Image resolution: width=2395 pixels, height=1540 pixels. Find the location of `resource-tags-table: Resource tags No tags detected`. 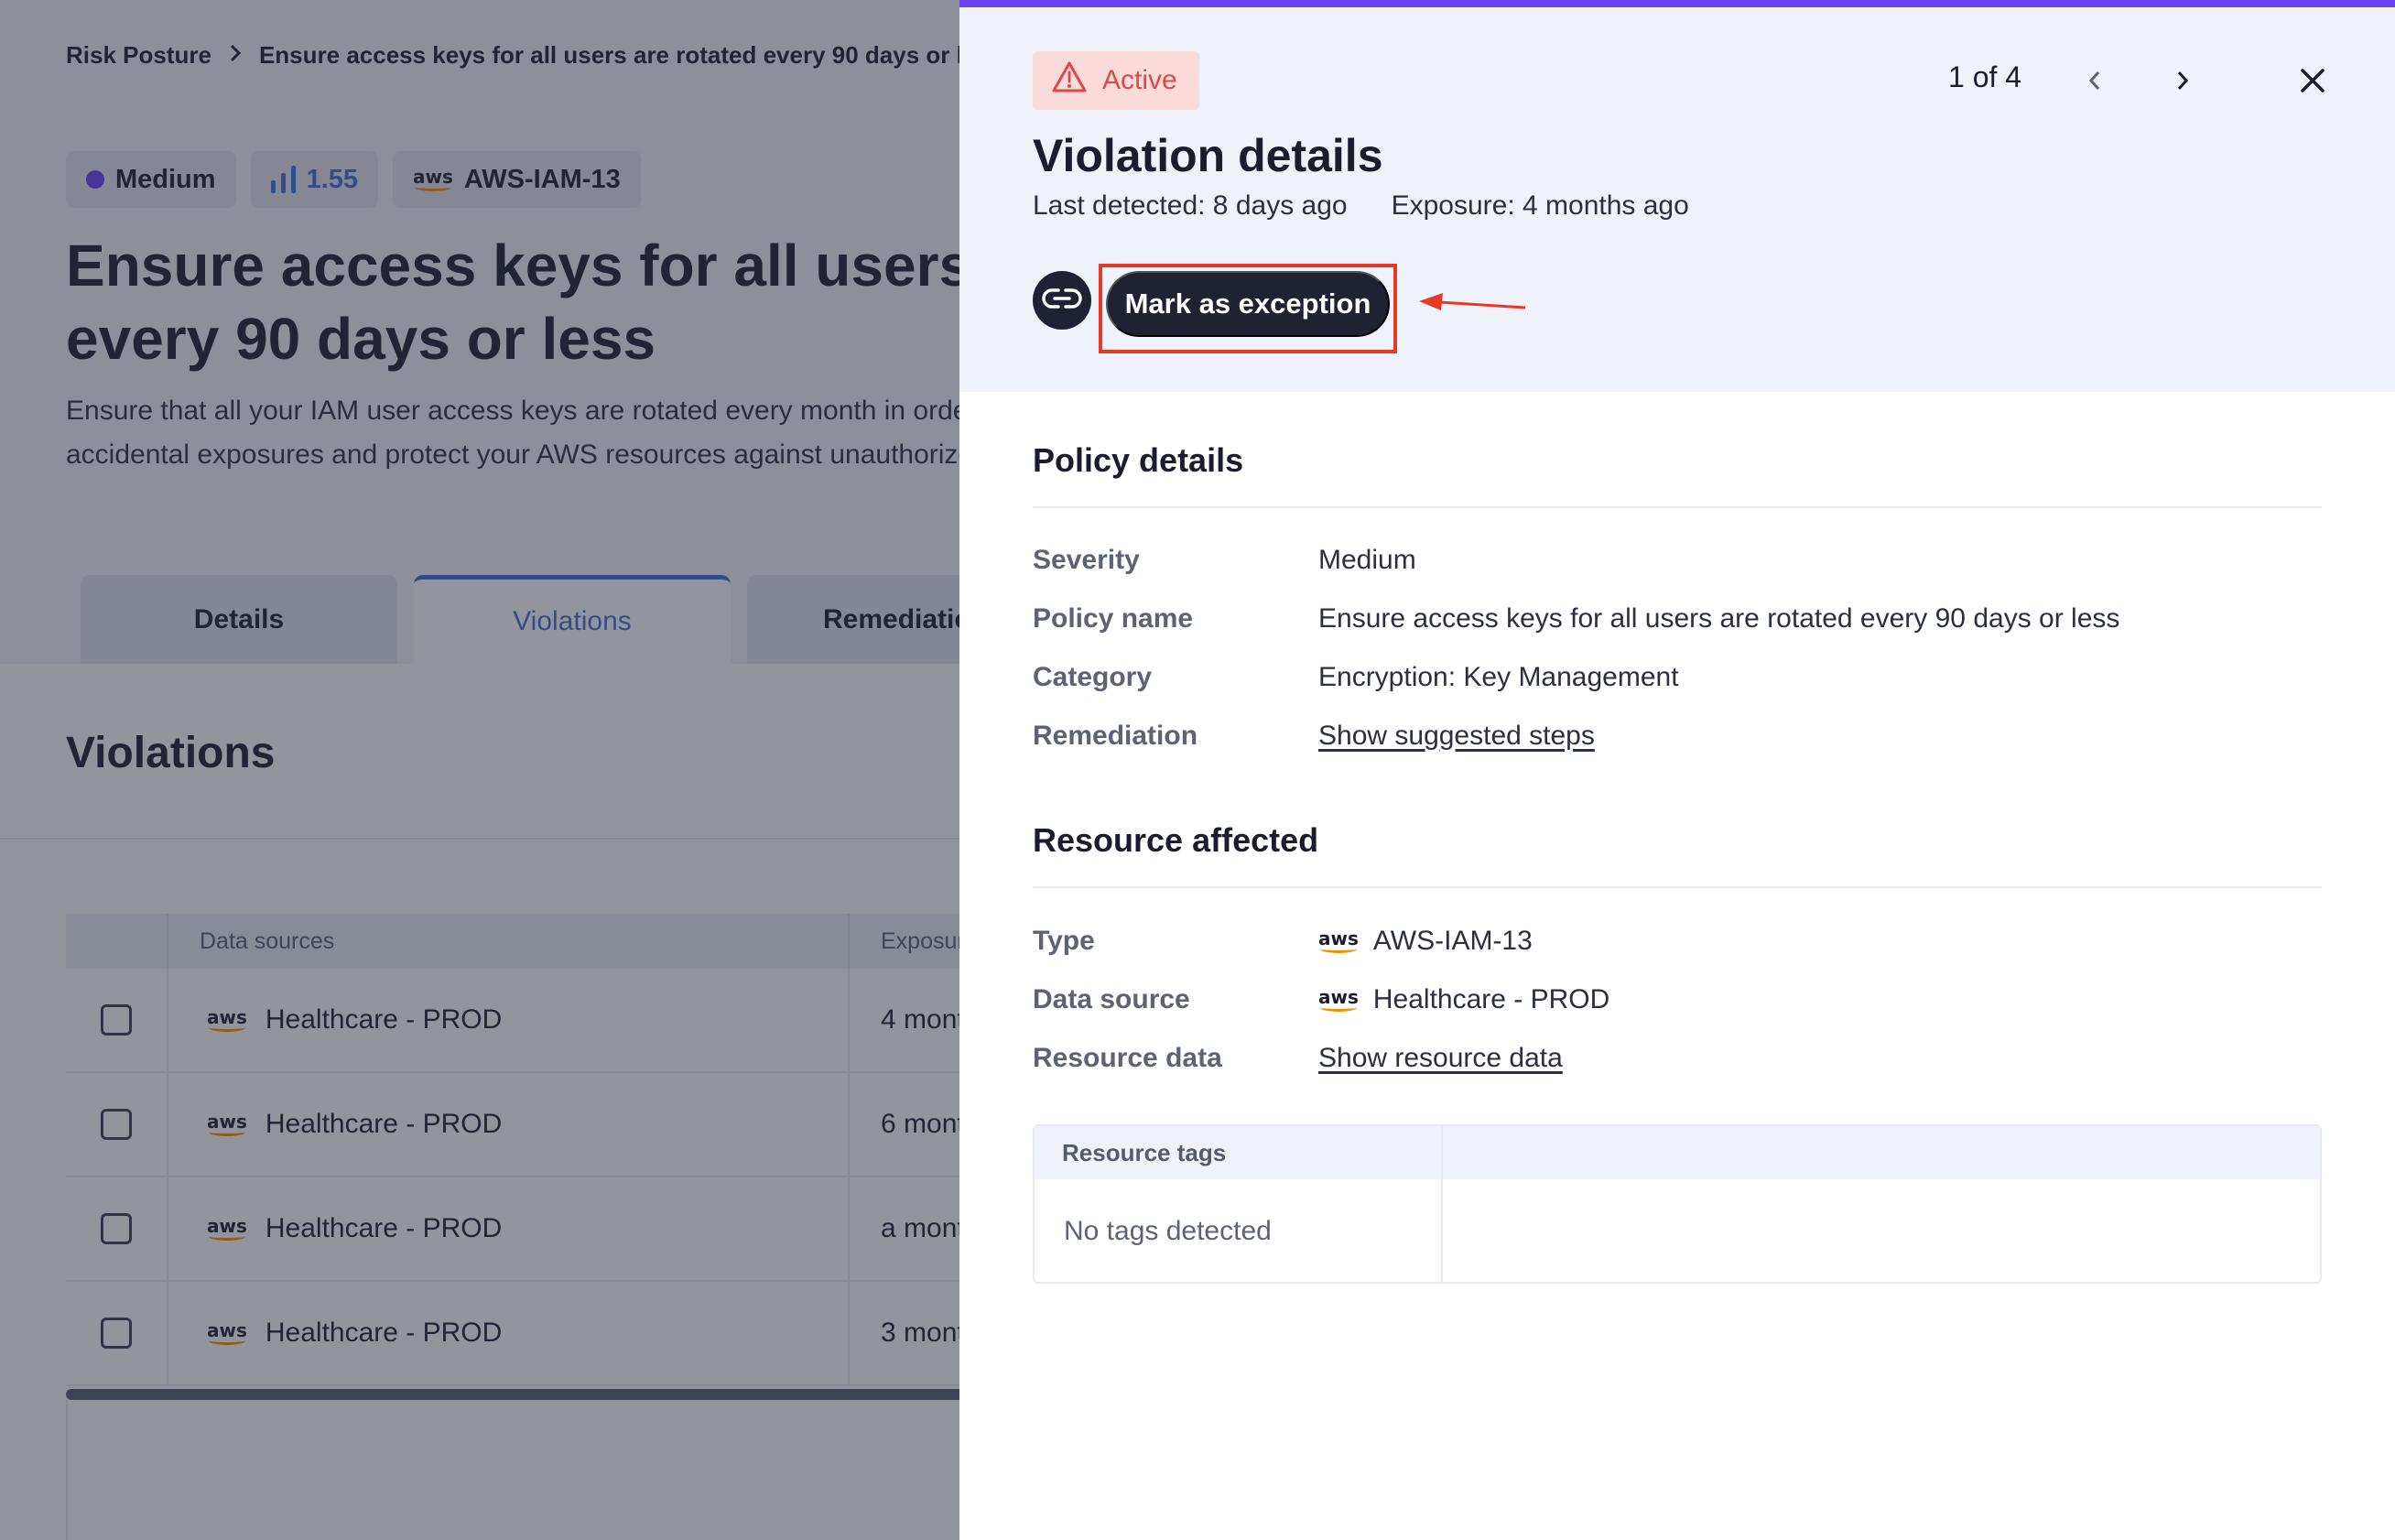

resource-tags-table: Resource tags No tags detected is located at coordinates (1677, 1204).